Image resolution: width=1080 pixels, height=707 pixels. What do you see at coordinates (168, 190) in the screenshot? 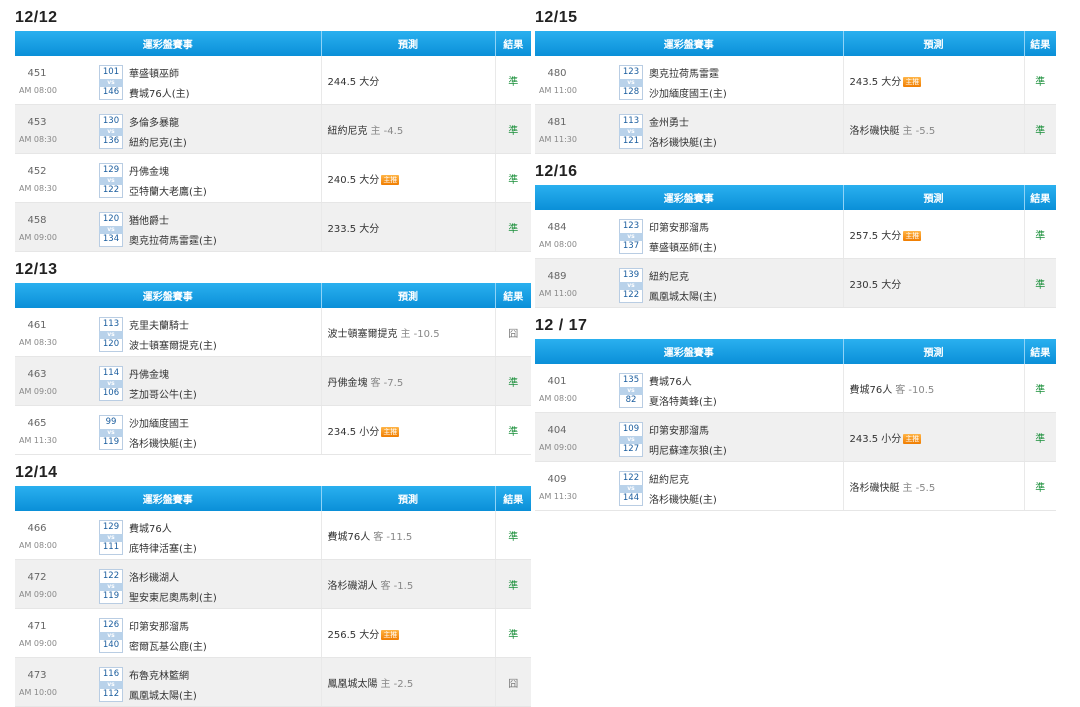
I see `home-team-name: 亞特蘭大老鷹(主)` at bounding box center [168, 190].